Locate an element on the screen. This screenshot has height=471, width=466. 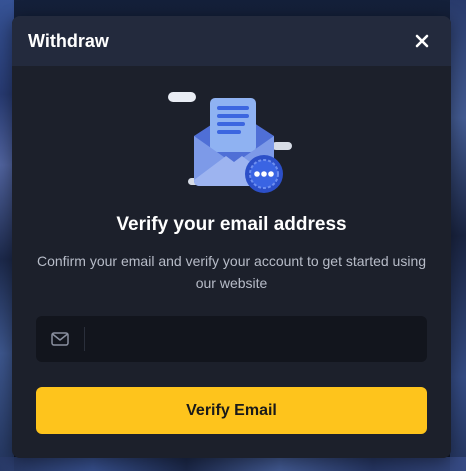
modal-header: Withdraw is located at coordinates (231, 41).